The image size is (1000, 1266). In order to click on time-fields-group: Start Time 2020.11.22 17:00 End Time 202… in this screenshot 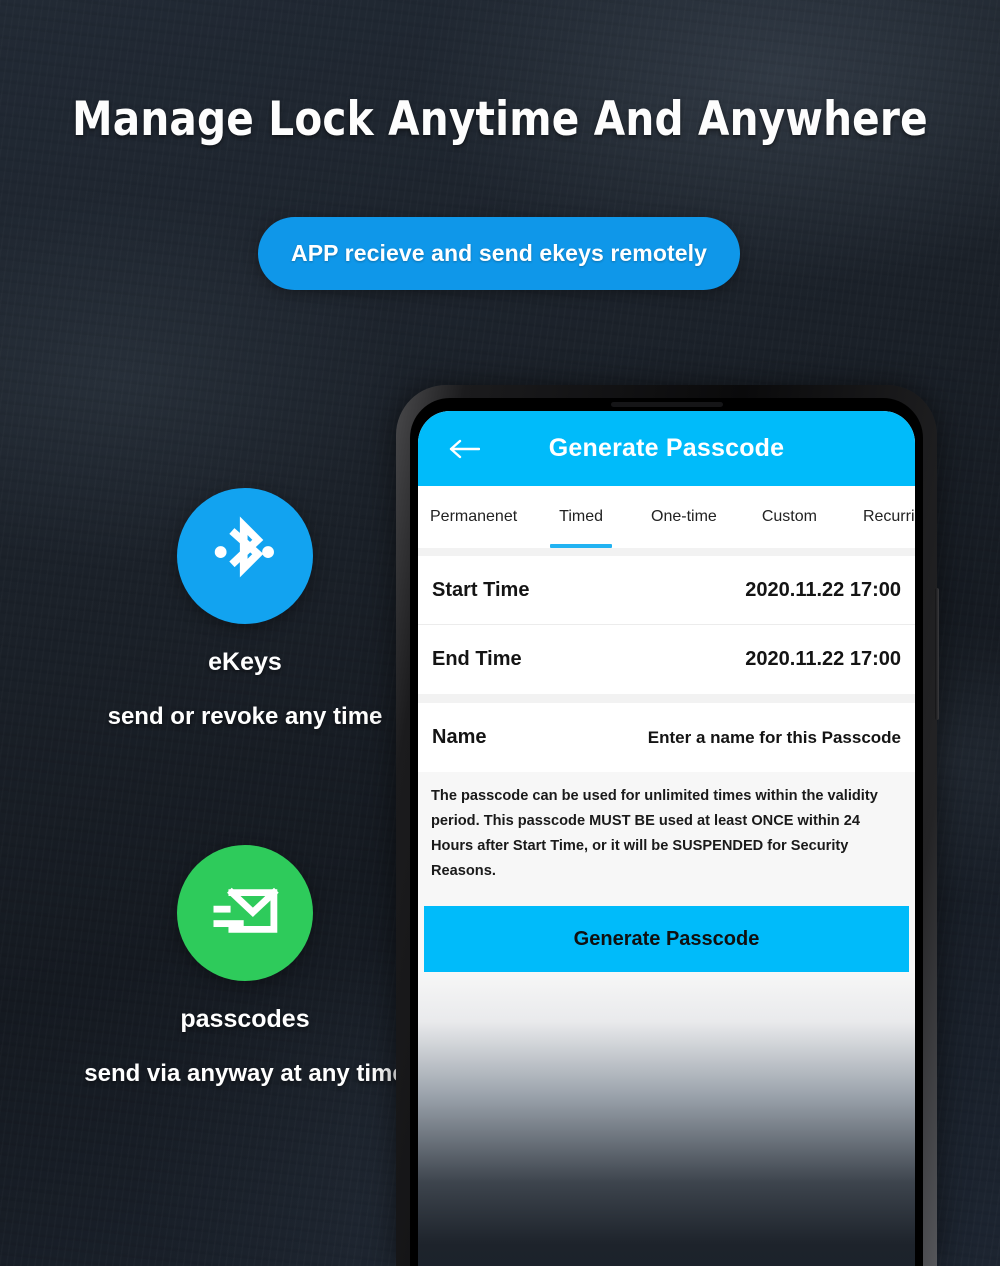, I will do `click(666, 625)`.